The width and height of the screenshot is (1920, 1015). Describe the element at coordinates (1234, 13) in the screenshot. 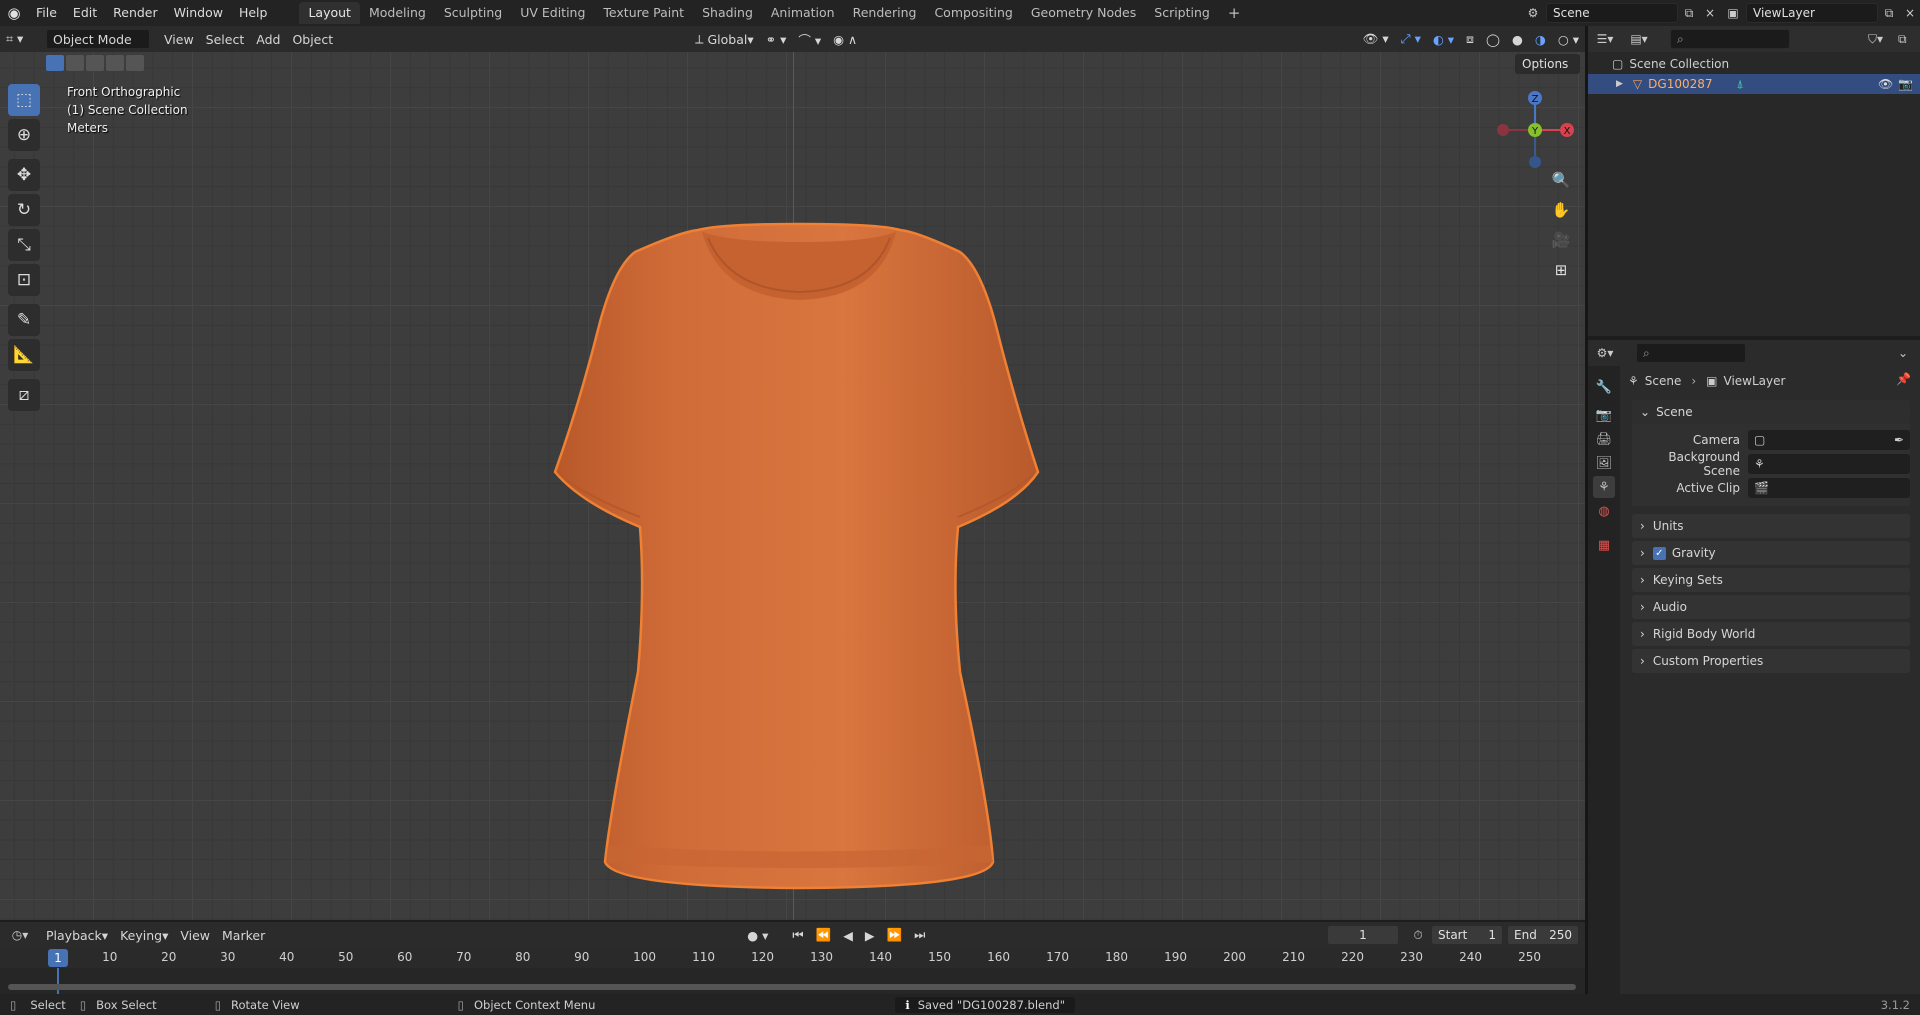

I see `add-workspace-button: +` at that location.